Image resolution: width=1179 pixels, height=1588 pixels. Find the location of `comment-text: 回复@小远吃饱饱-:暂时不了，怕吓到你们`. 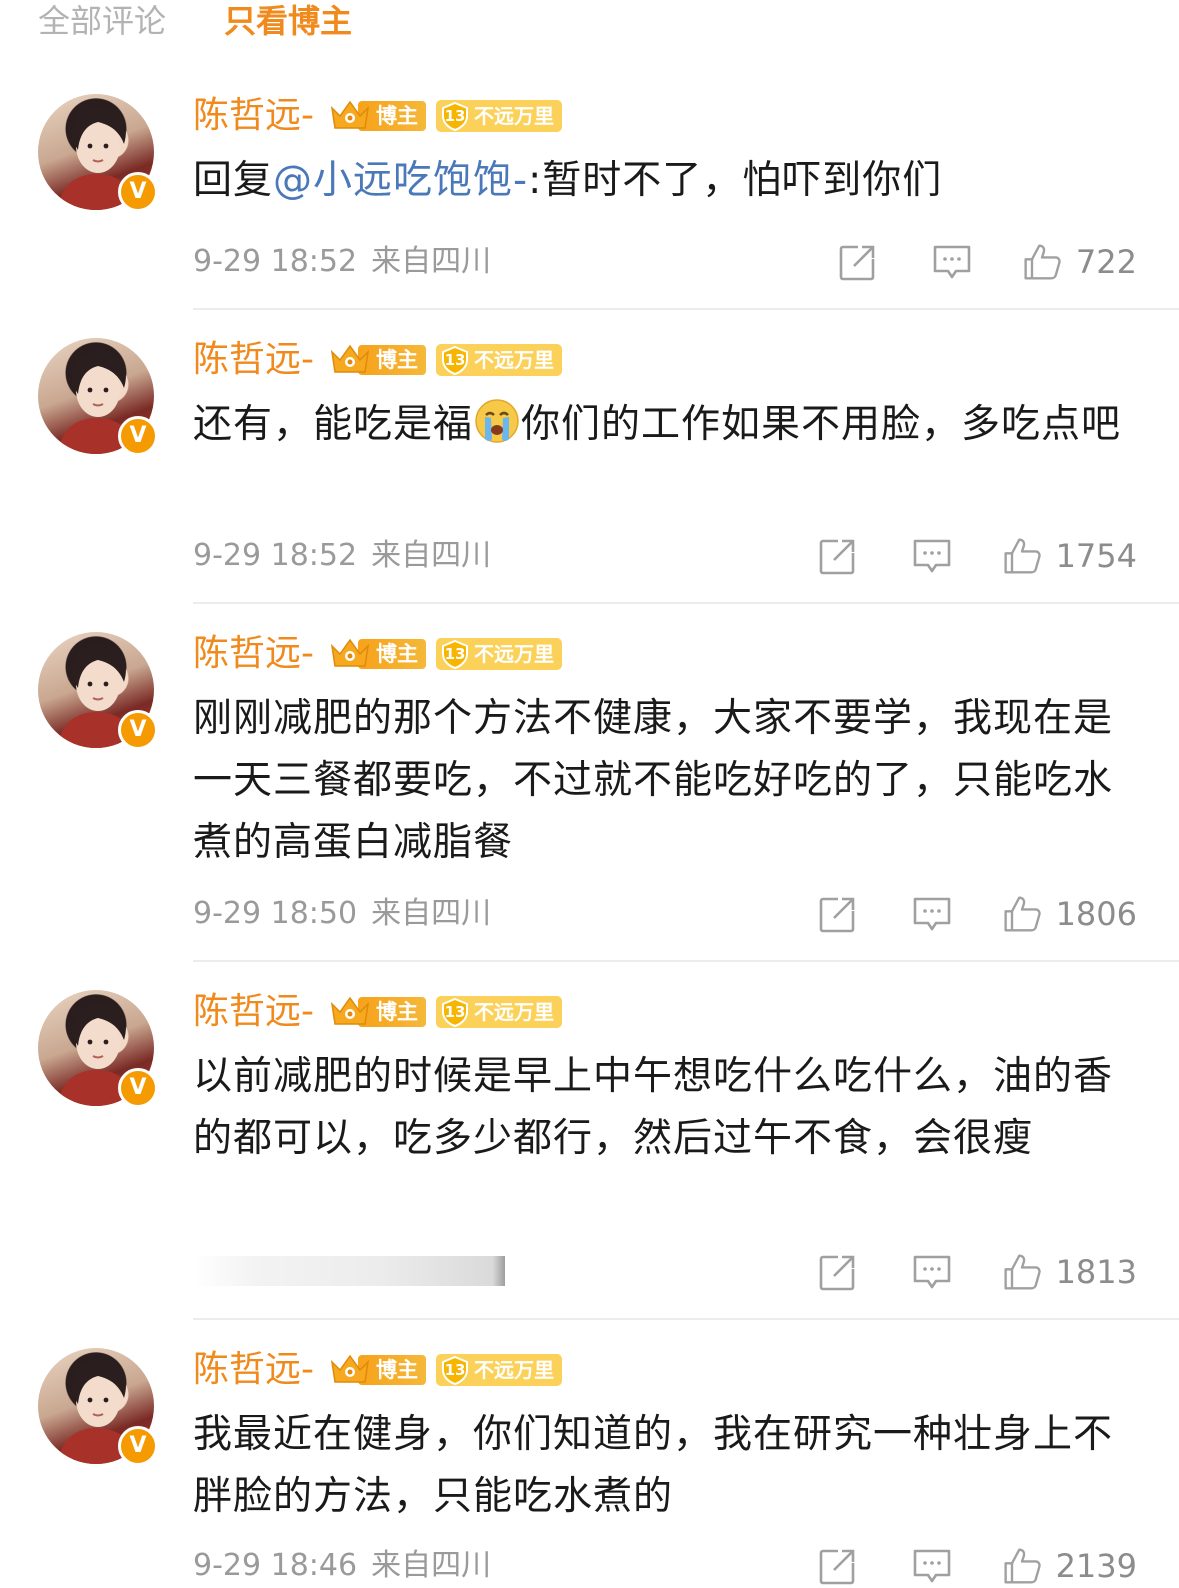

comment-text: 回复@小远吃饱饱-:暂时不了，怕吓到你们 is located at coordinates (668, 181).